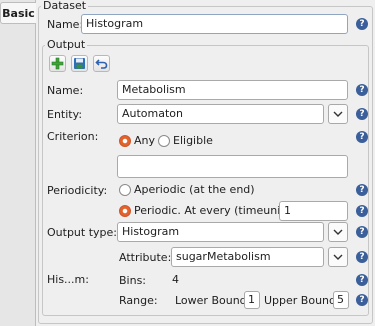  Describe the element at coordinates (68, 279) in the screenshot. I see `histogram-label: His...m:` at that location.